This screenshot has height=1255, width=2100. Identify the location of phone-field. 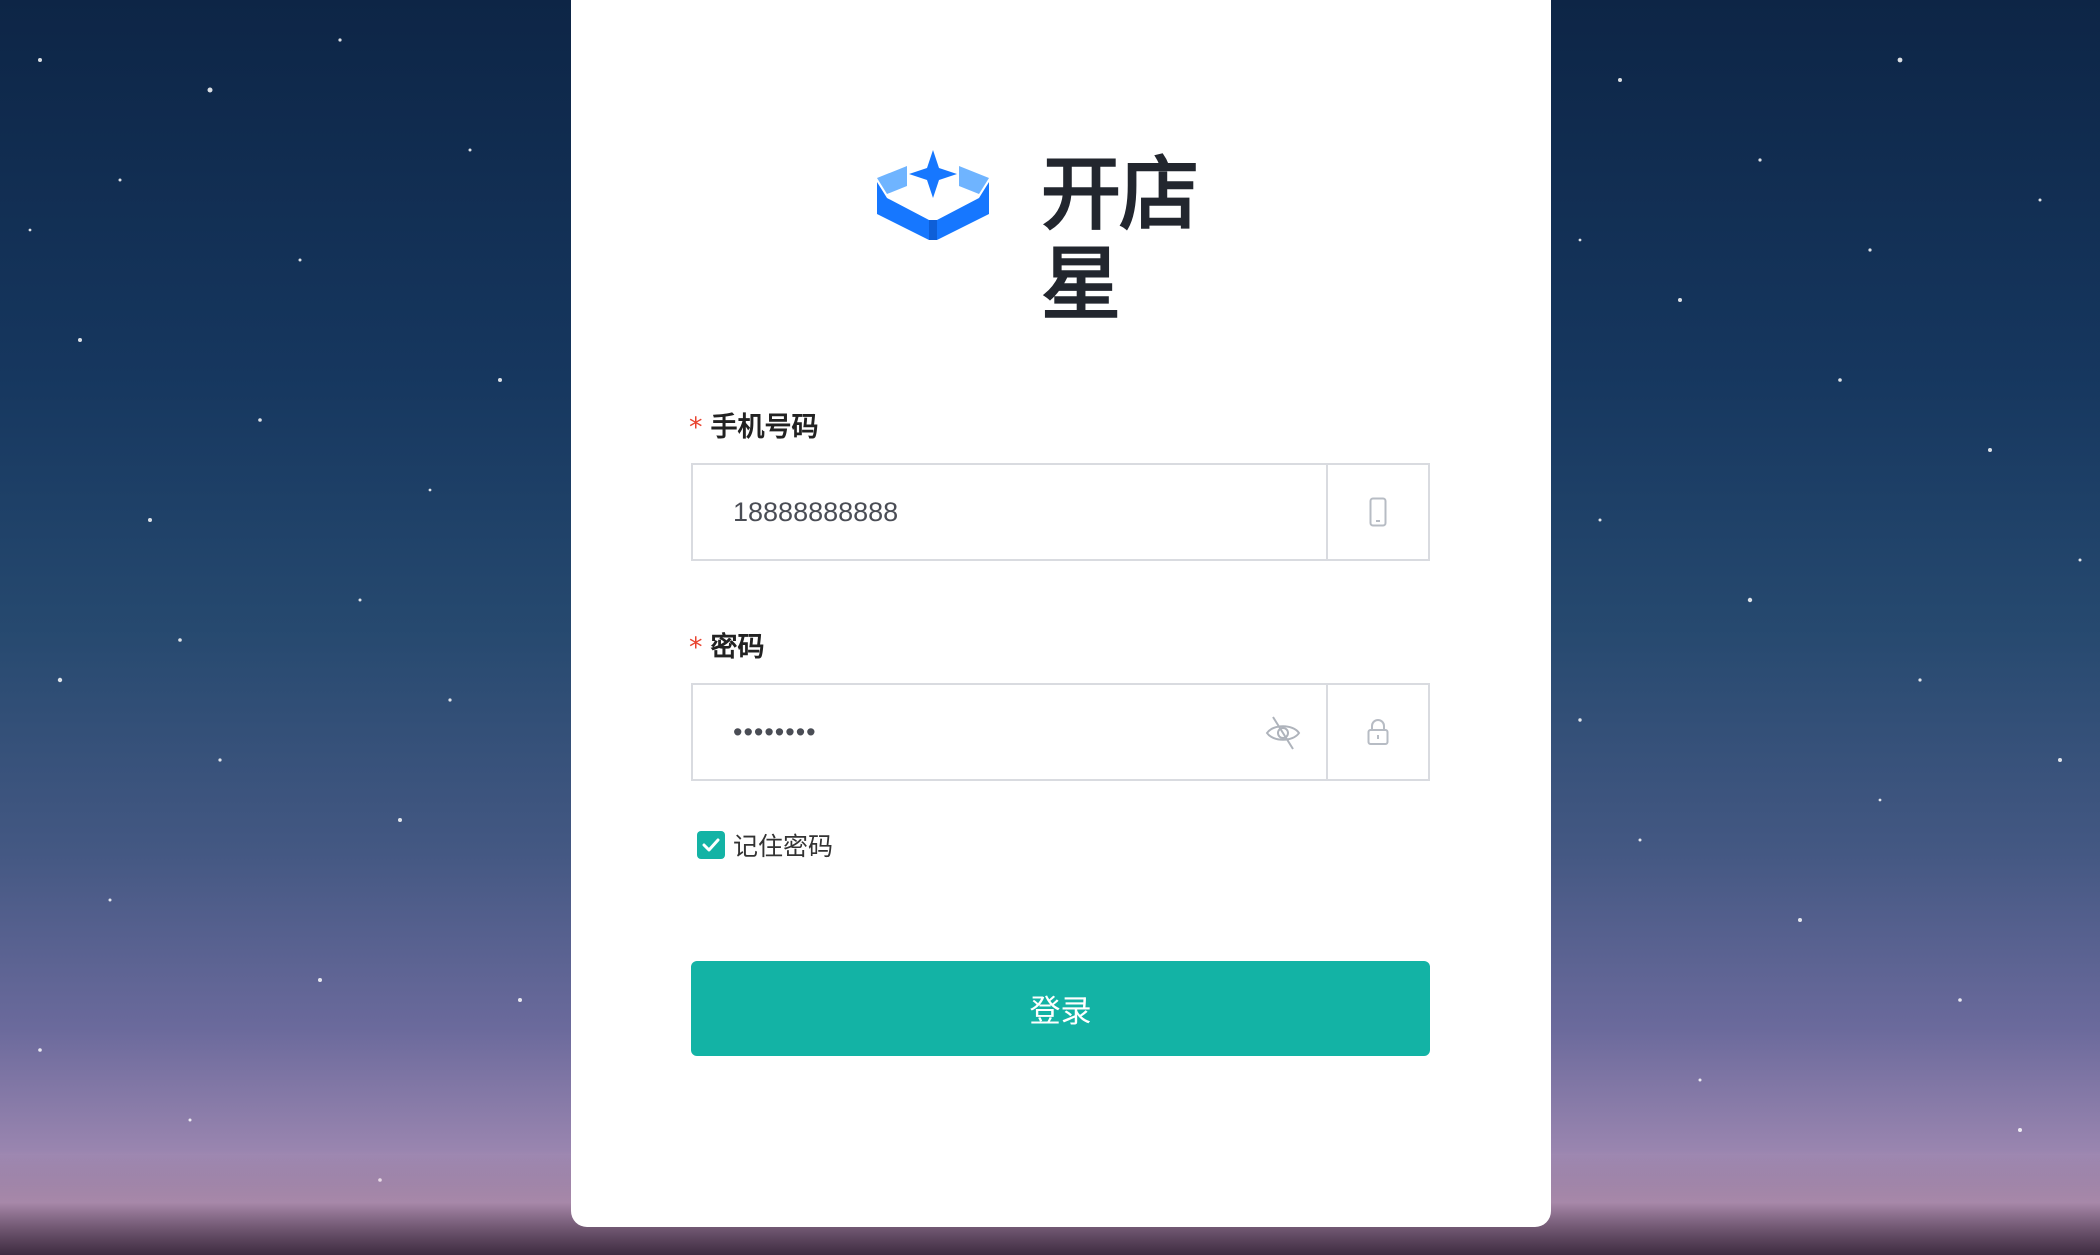
(1060, 512).